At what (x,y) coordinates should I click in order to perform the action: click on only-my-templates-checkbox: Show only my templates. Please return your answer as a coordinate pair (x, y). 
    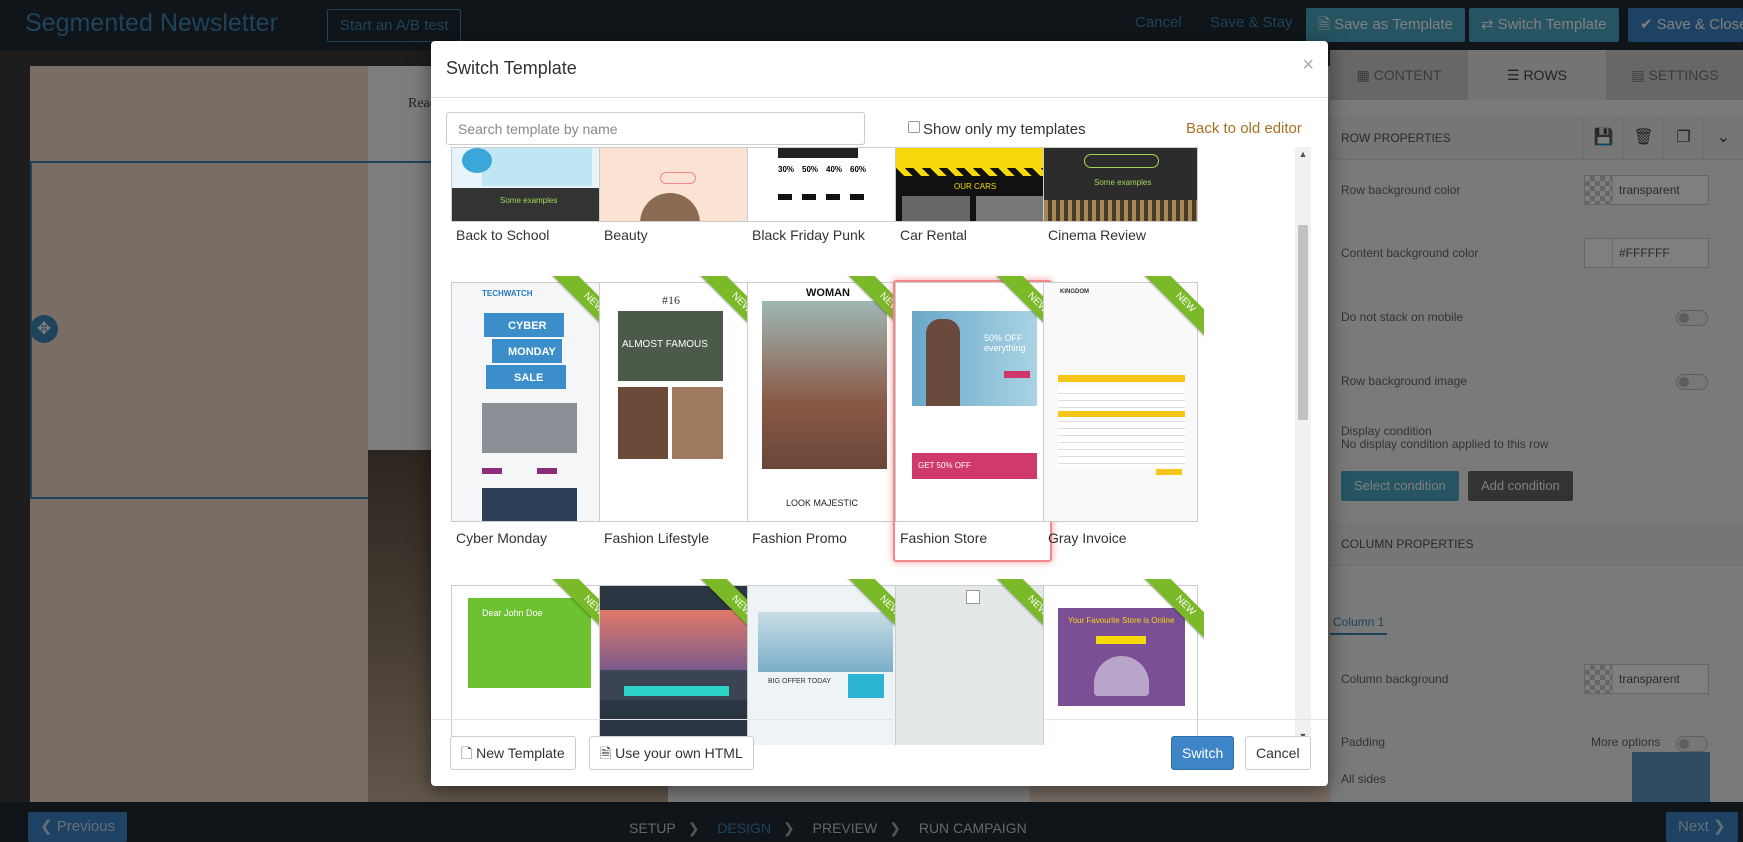
    Looking at the image, I should click on (997, 129).